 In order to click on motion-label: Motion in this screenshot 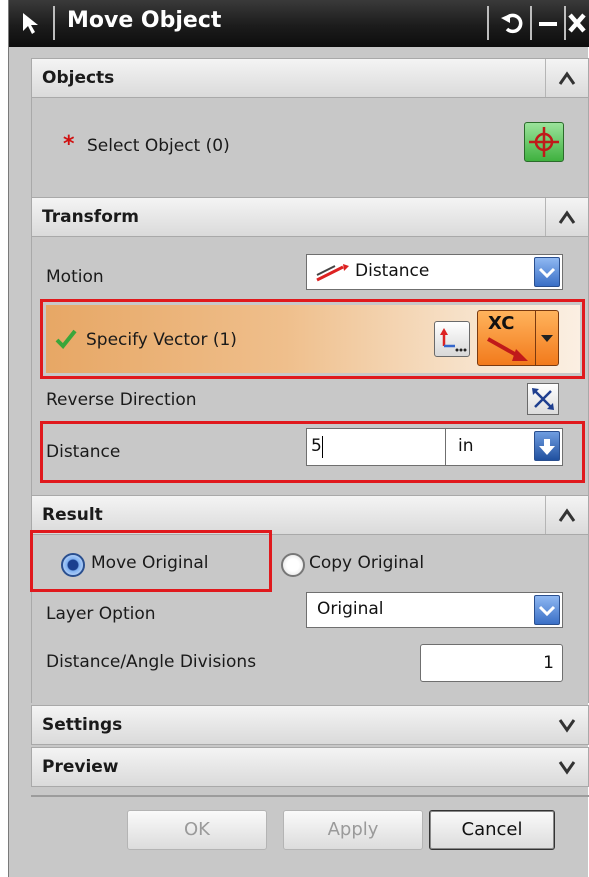, I will do `click(75, 277)`.